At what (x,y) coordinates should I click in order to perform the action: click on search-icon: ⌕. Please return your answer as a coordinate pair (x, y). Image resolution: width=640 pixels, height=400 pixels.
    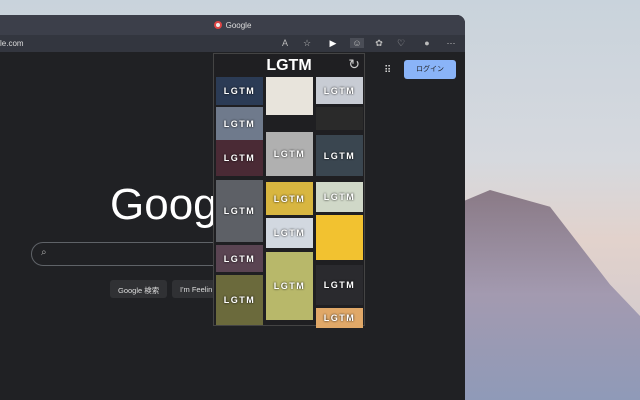
    Looking at the image, I should click on (44, 252).